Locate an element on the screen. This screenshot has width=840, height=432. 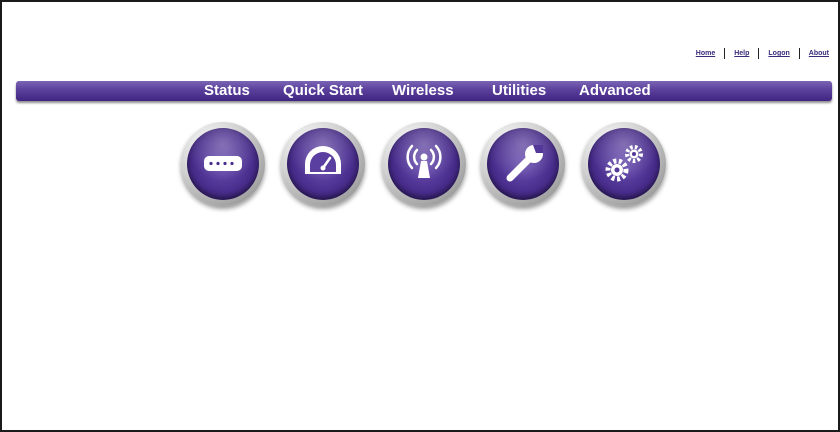
about-link: About is located at coordinates (819, 53).